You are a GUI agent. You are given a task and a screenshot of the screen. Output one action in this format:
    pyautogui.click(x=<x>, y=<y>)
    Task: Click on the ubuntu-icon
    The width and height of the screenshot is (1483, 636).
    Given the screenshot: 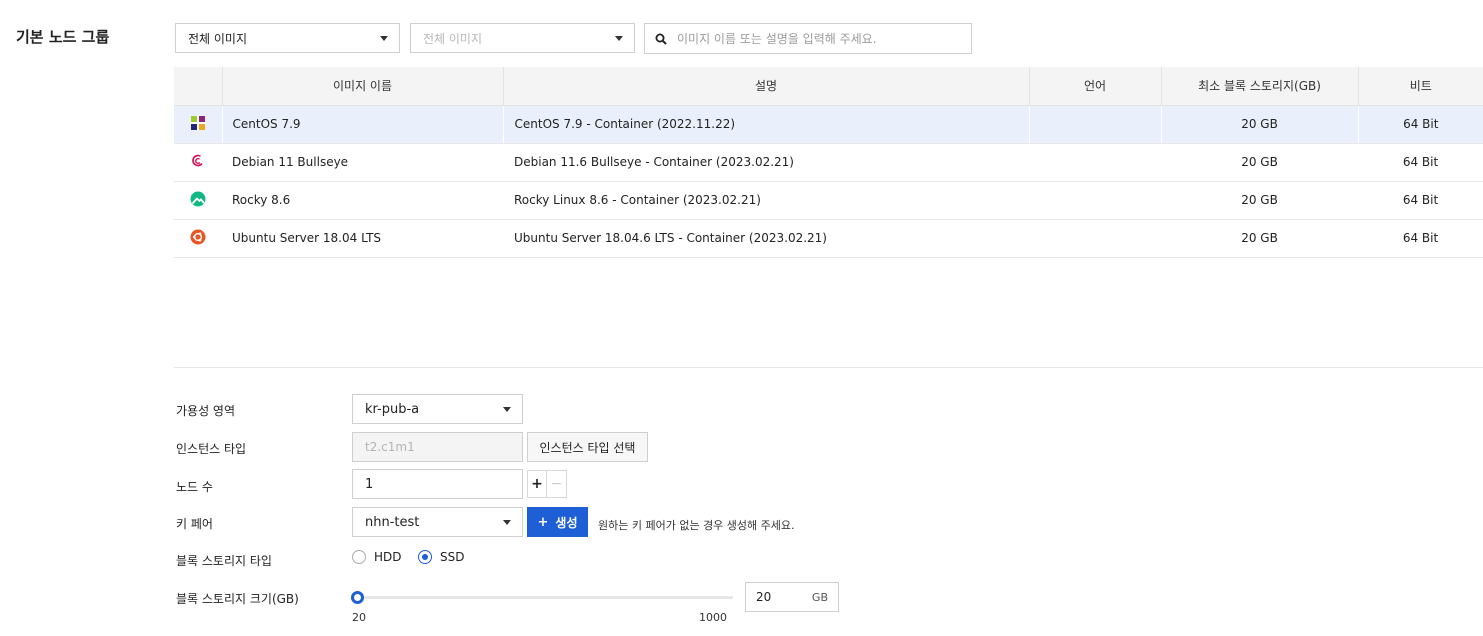 What is the action you would take?
    pyautogui.click(x=198, y=236)
    